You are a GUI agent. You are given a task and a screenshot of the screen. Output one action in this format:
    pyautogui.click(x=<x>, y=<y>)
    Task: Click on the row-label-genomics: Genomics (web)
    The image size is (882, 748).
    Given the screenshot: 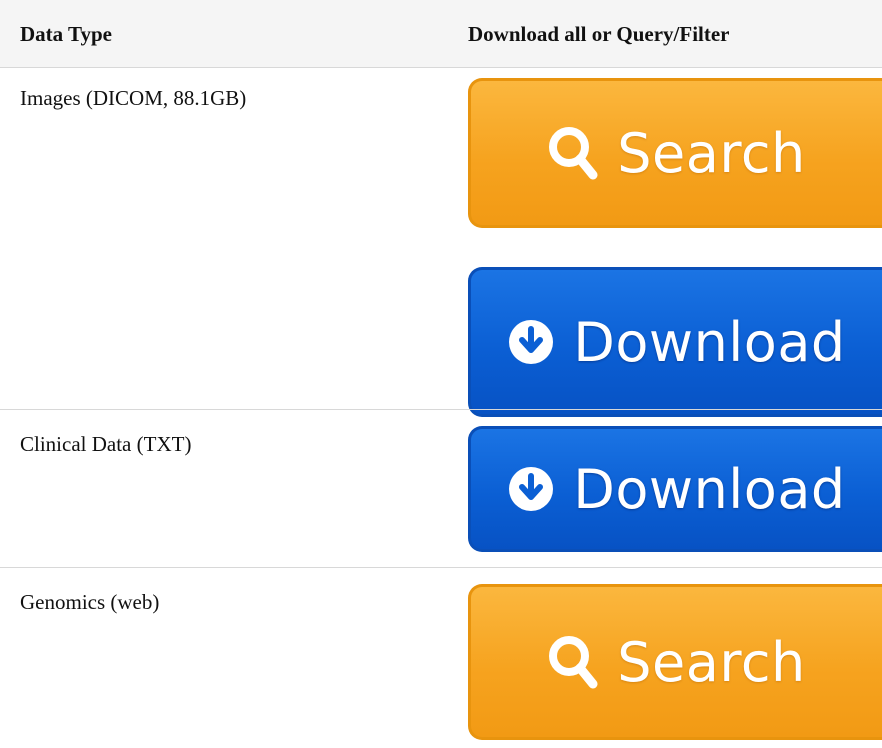 What is the action you would take?
    pyautogui.click(x=90, y=602)
    